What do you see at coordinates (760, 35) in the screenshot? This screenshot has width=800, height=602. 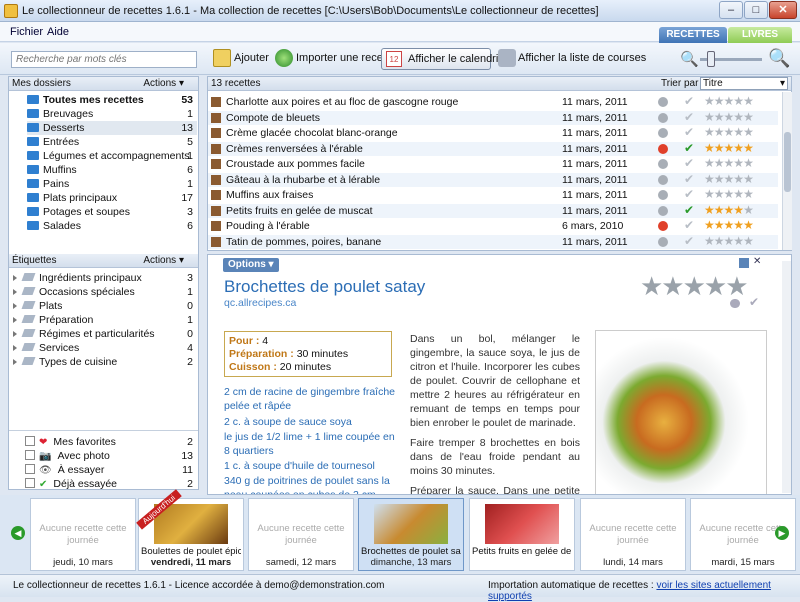 I see `tab-books: LIVRES` at bounding box center [760, 35].